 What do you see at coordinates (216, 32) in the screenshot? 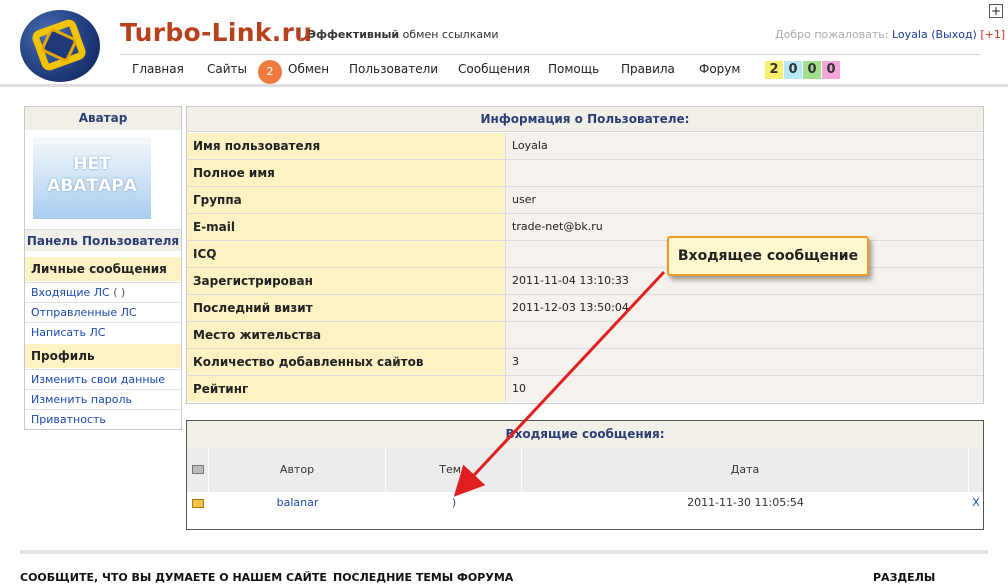
I see `site-title: Turbo-Link.ru` at bounding box center [216, 32].